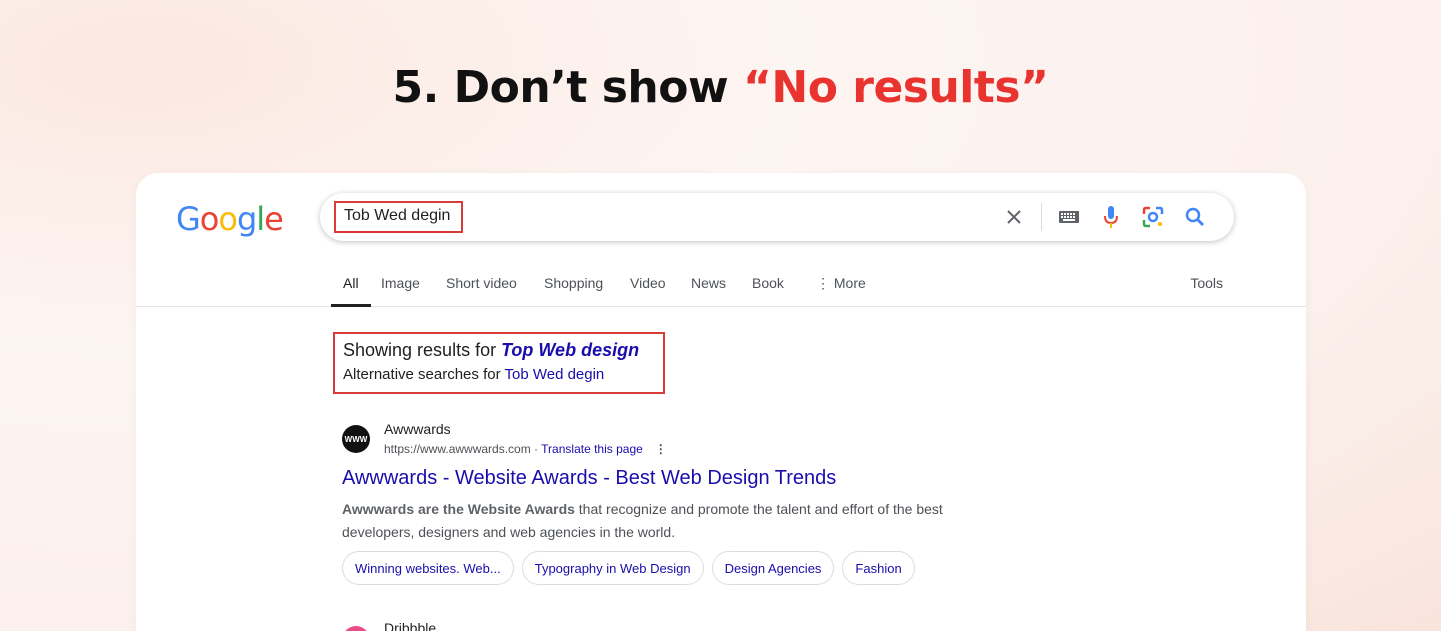  What do you see at coordinates (1111, 217) in the screenshot?
I see `microphone-icon` at bounding box center [1111, 217].